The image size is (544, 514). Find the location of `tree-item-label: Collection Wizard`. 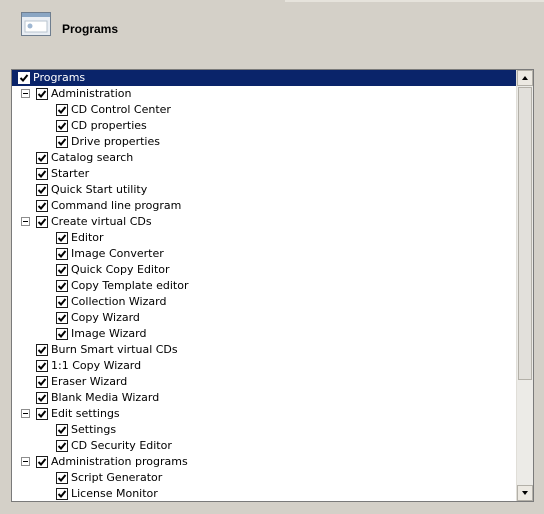

tree-item-label: Collection Wizard is located at coordinates (119, 301).